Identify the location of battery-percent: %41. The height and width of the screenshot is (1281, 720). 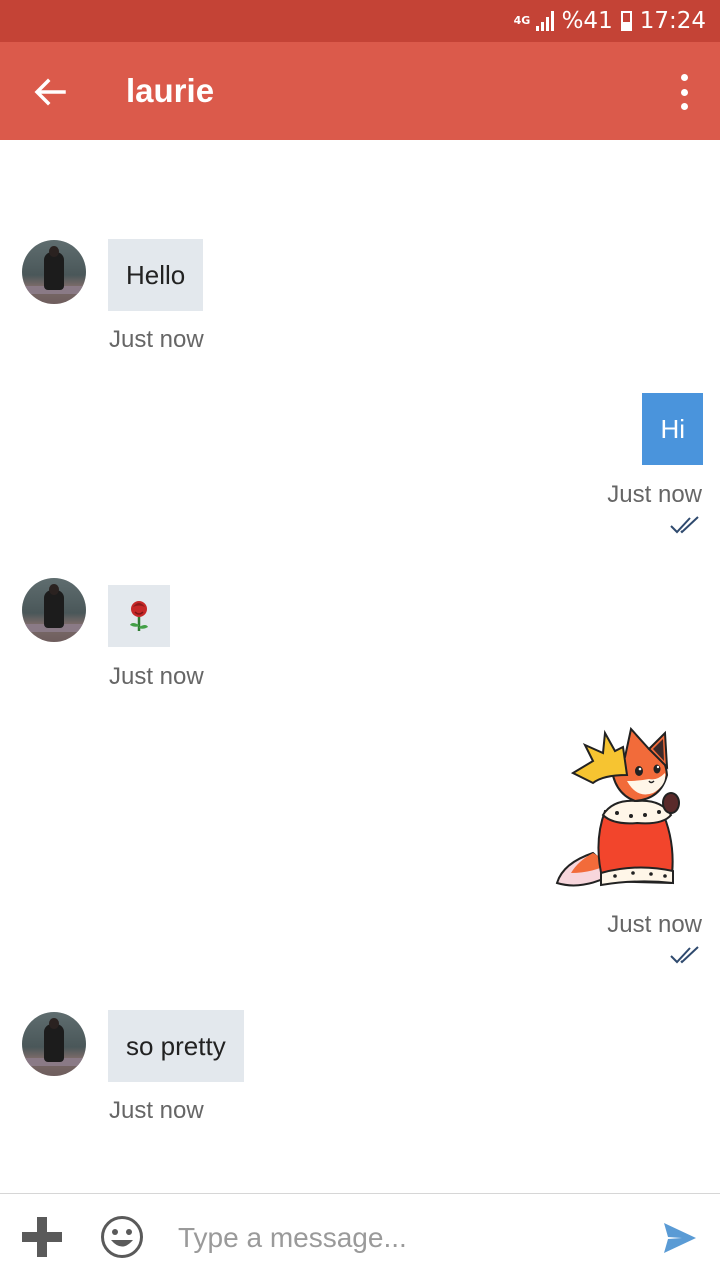
(587, 21).